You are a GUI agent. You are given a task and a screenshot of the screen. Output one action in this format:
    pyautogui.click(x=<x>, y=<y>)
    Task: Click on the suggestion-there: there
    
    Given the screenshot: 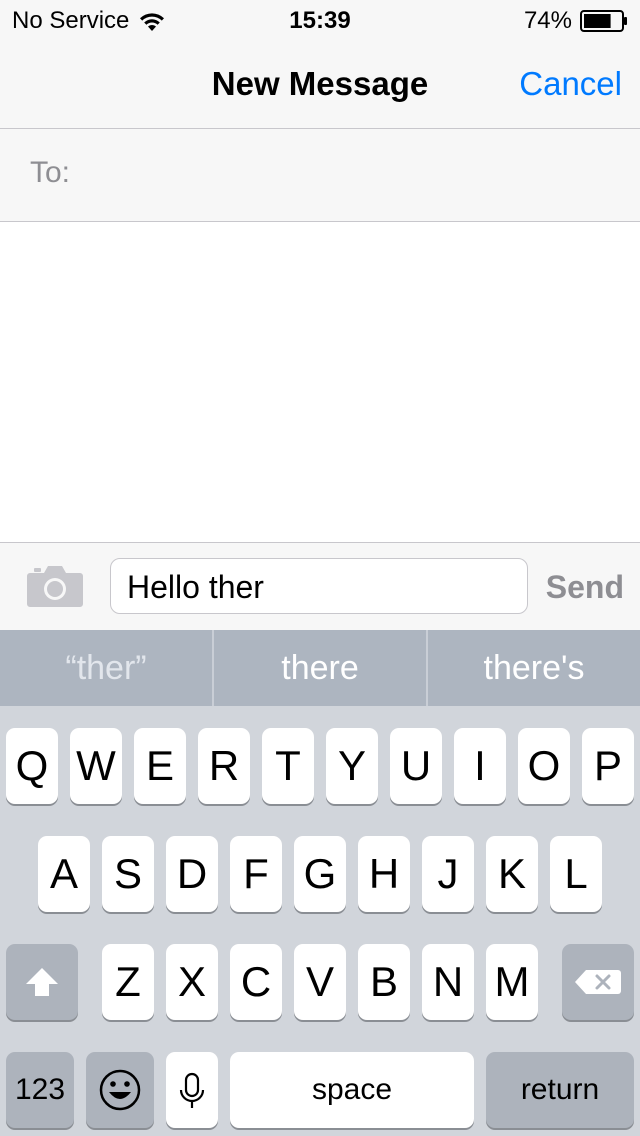 What is the action you would take?
    pyautogui.click(x=319, y=668)
    